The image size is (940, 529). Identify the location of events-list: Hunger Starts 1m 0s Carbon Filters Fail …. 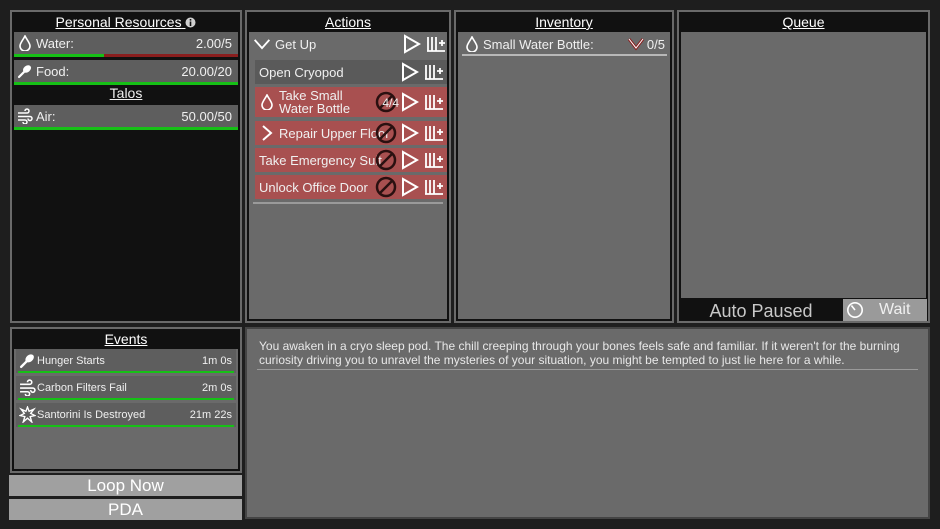
(126, 409).